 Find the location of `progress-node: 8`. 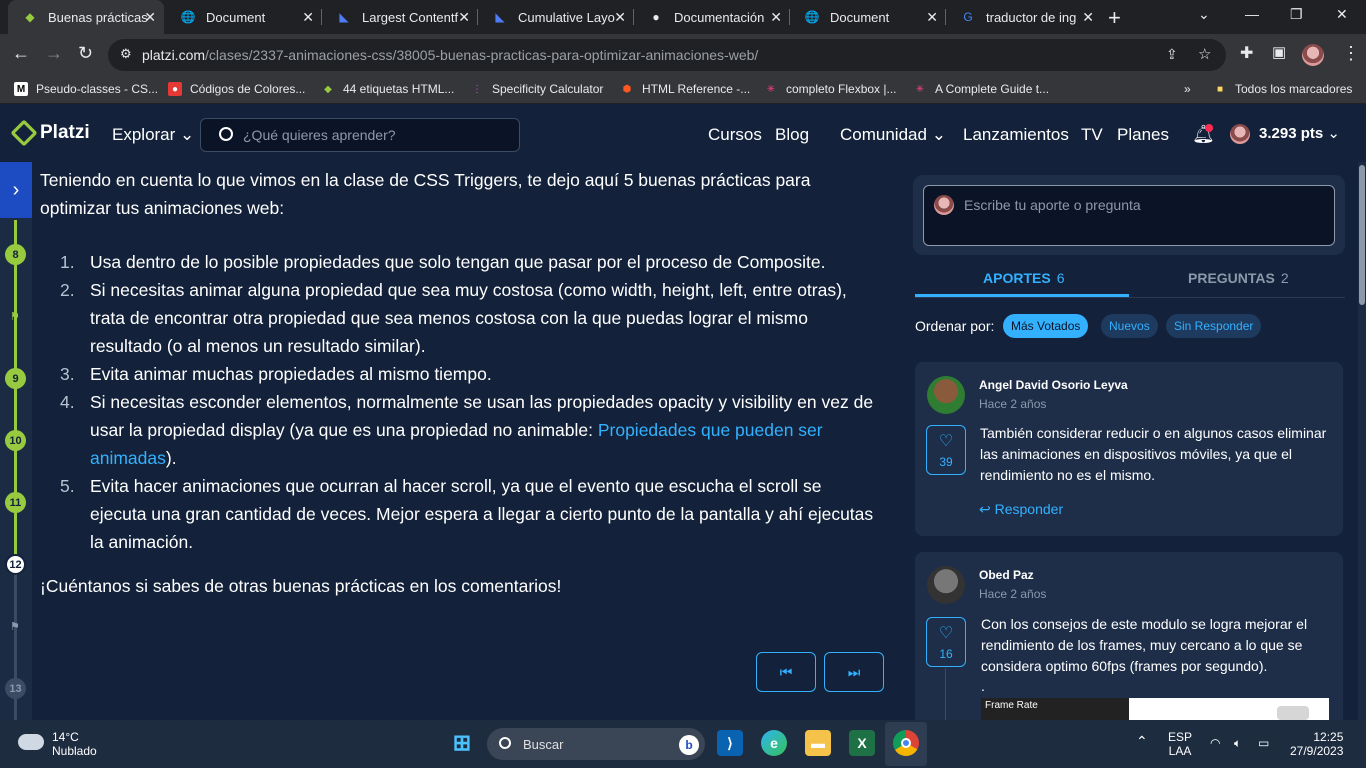

progress-node: 8 is located at coordinates (15, 254).